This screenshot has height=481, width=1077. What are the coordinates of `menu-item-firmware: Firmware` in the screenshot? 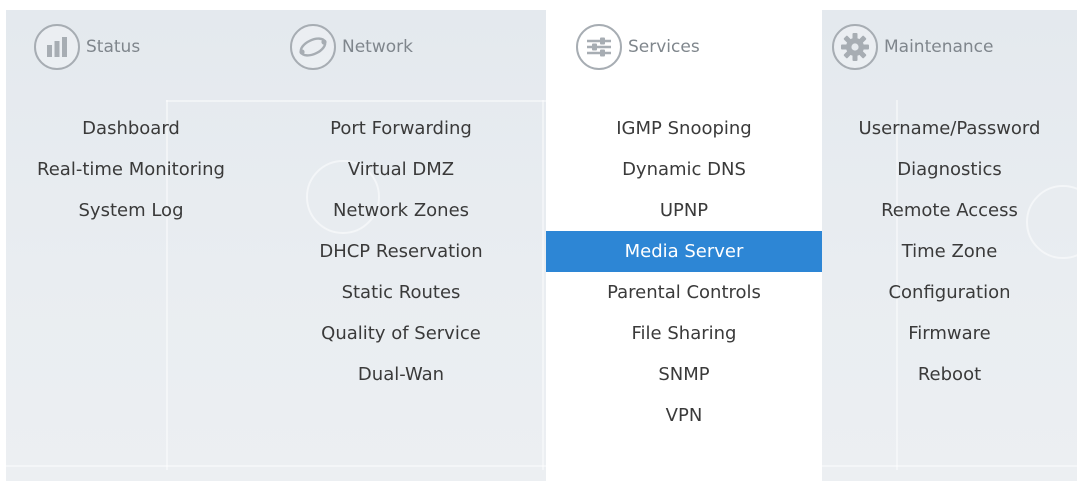 It's located at (949, 333).